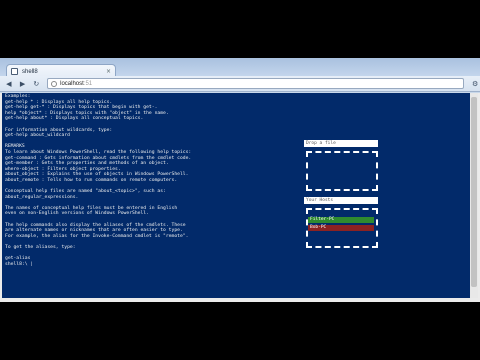  Describe the element at coordinates (474, 192) in the screenshot. I see `scrollbar-thumb` at that location.